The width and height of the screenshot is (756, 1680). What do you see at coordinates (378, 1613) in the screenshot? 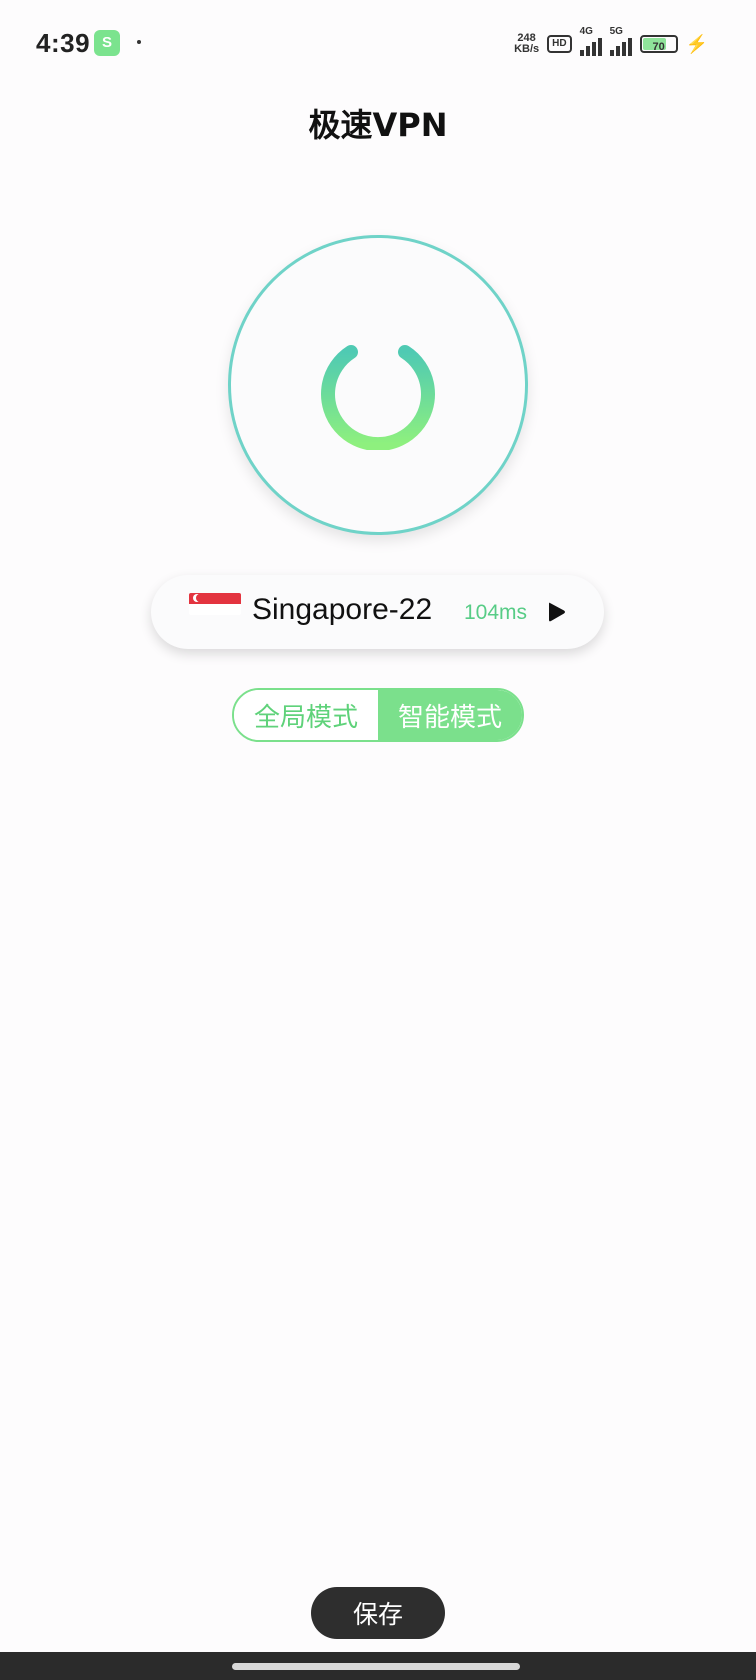
I see `save-button: 保存` at bounding box center [378, 1613].